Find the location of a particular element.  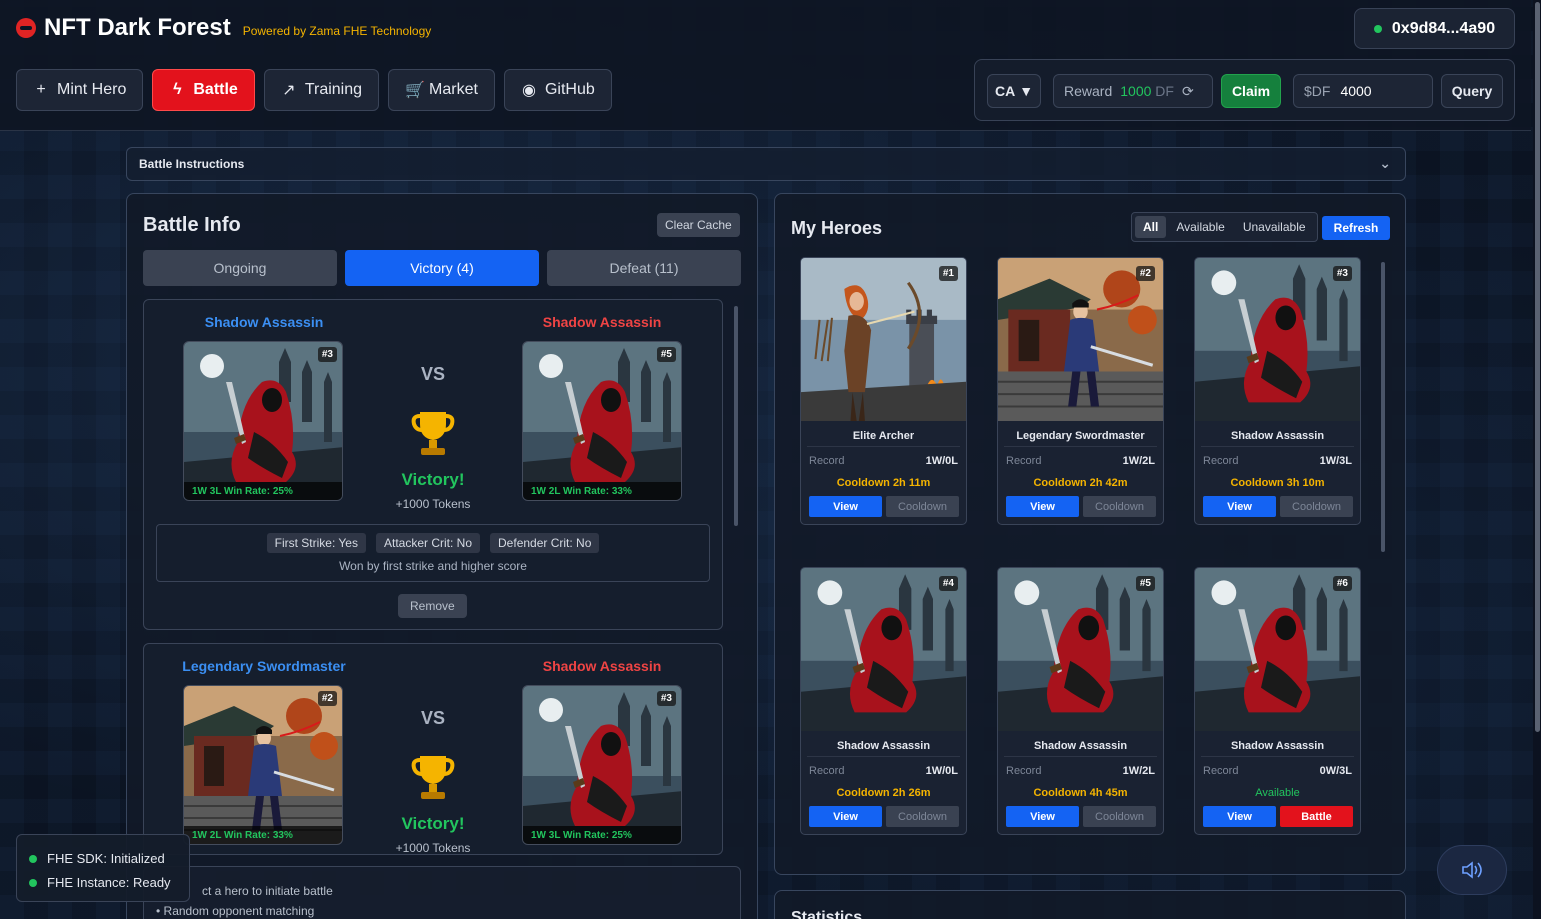

status-dot-icon is located at coordinates (33, 859).